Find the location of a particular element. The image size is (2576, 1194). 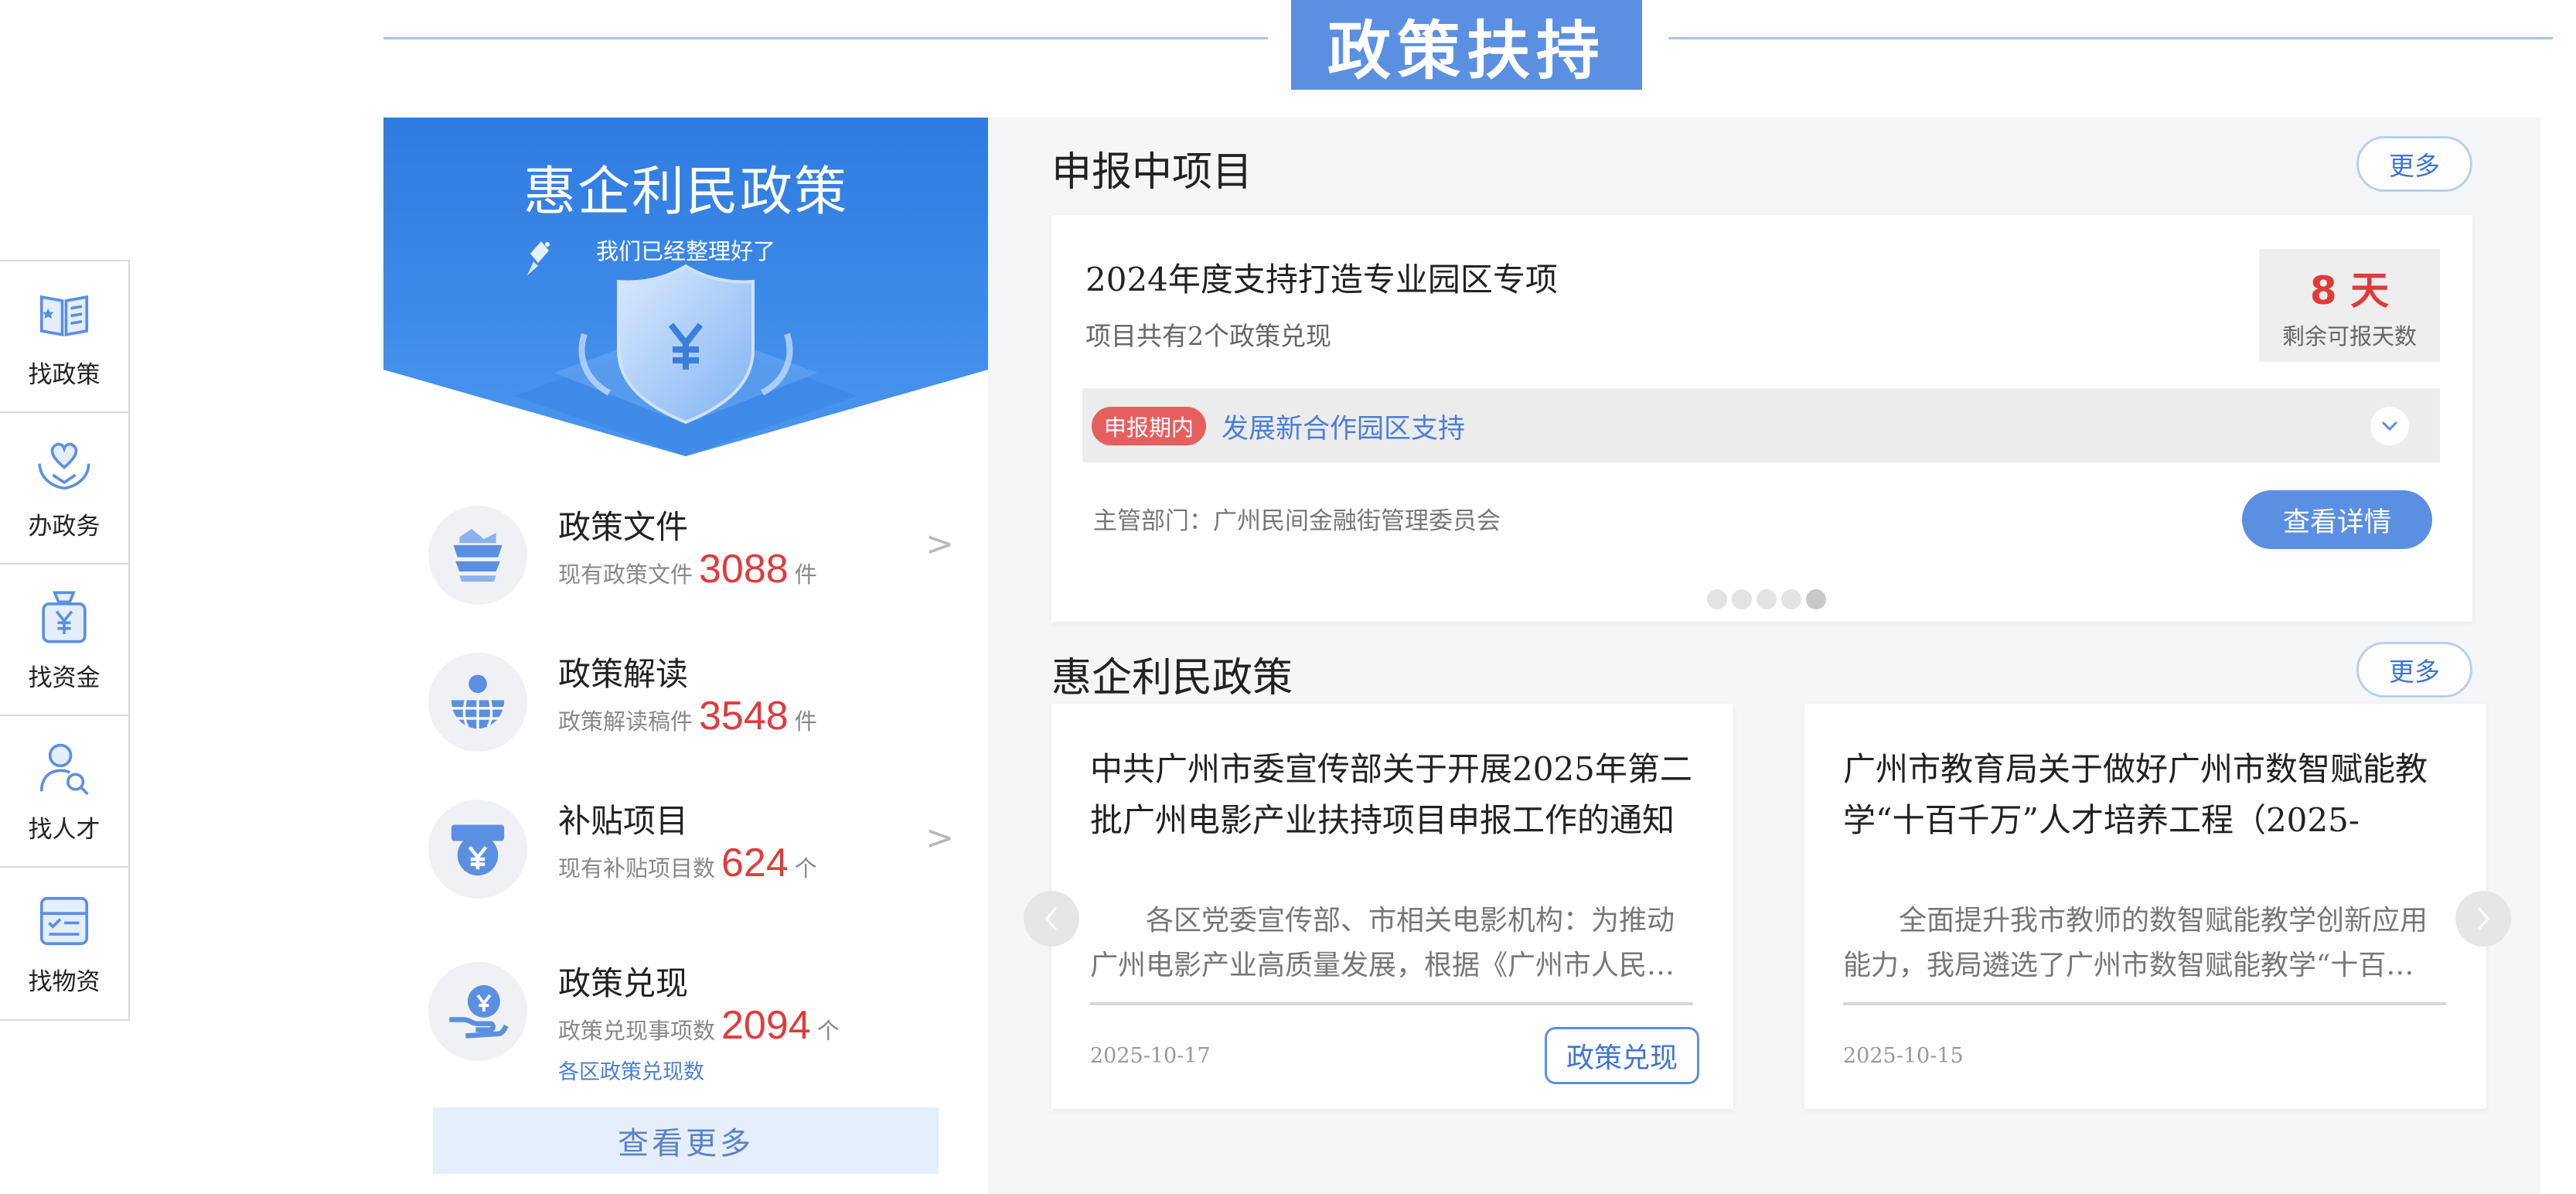

chevron-left-icon is located at coordinates (1051, 918).